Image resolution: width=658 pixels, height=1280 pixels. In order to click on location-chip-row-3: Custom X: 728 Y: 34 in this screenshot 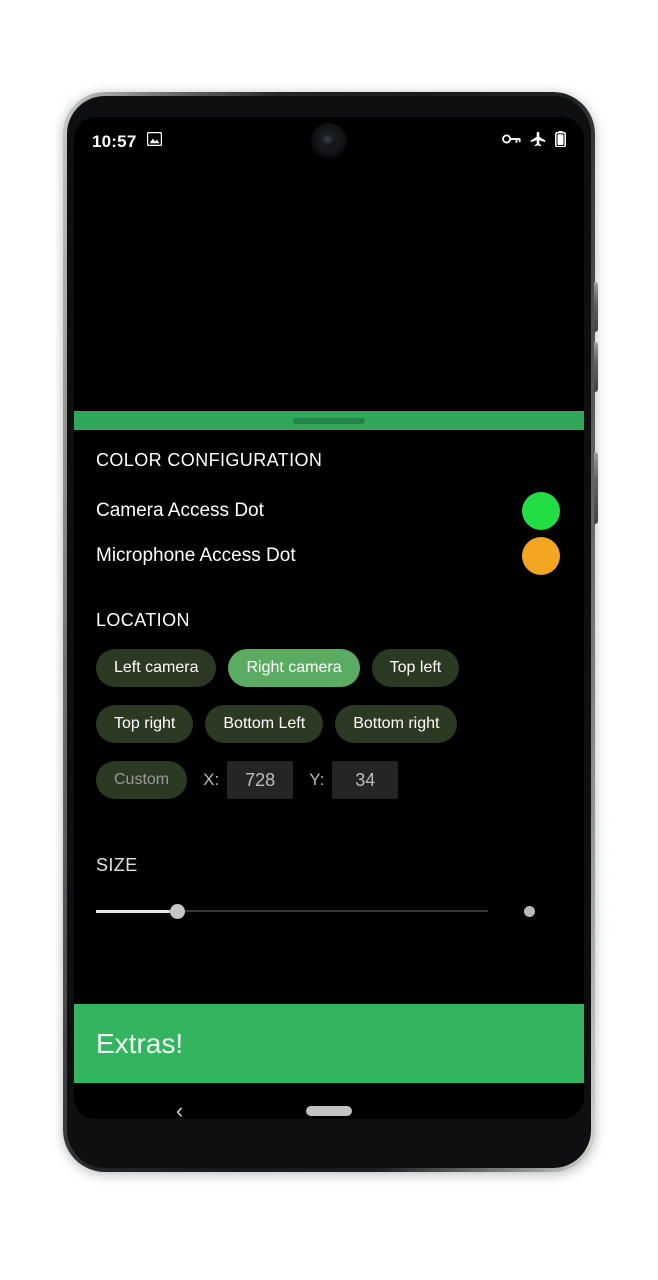, I will do `click(333, 780)`.